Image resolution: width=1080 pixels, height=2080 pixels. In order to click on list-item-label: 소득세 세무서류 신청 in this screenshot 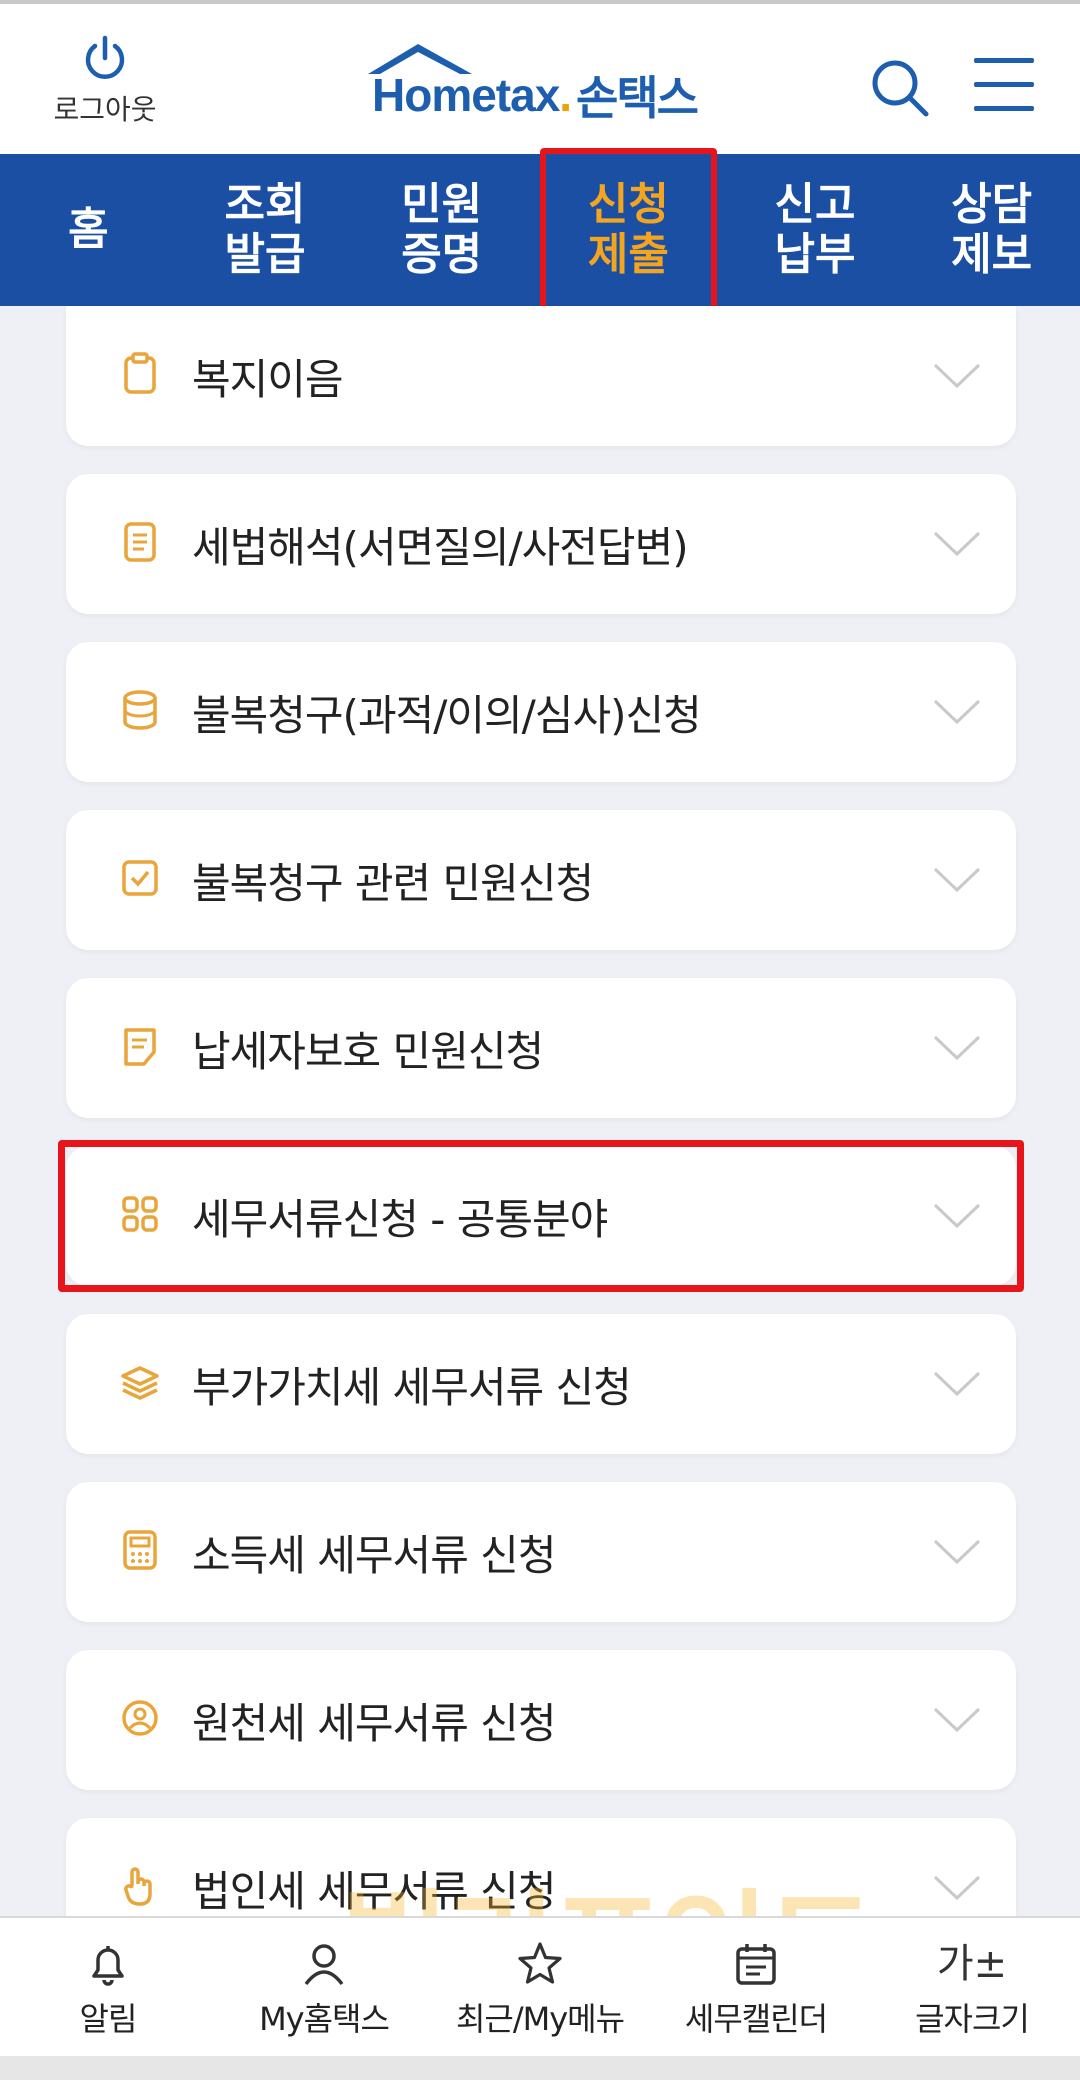, I will do `click(374, 1555)`.